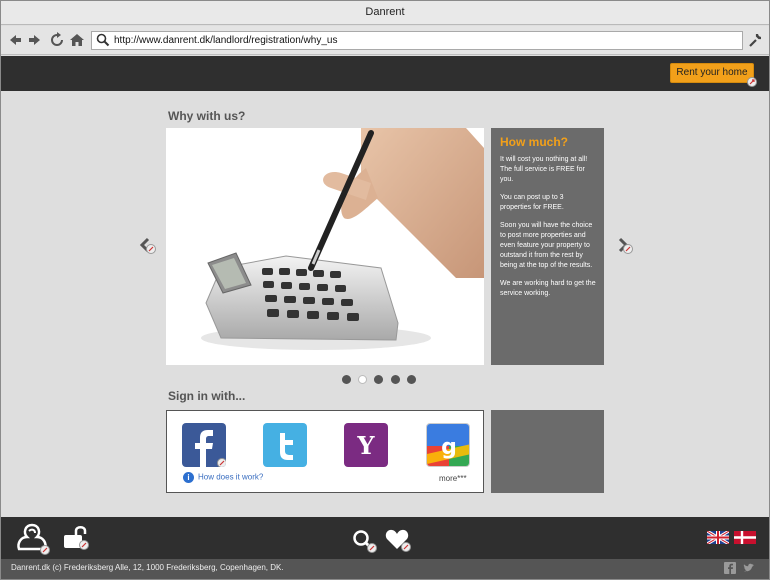 The width and height of the screenshot is (770, 580). Describe the element at coordinates (424, 40) in the screenshot. I see `url-input` at that location.